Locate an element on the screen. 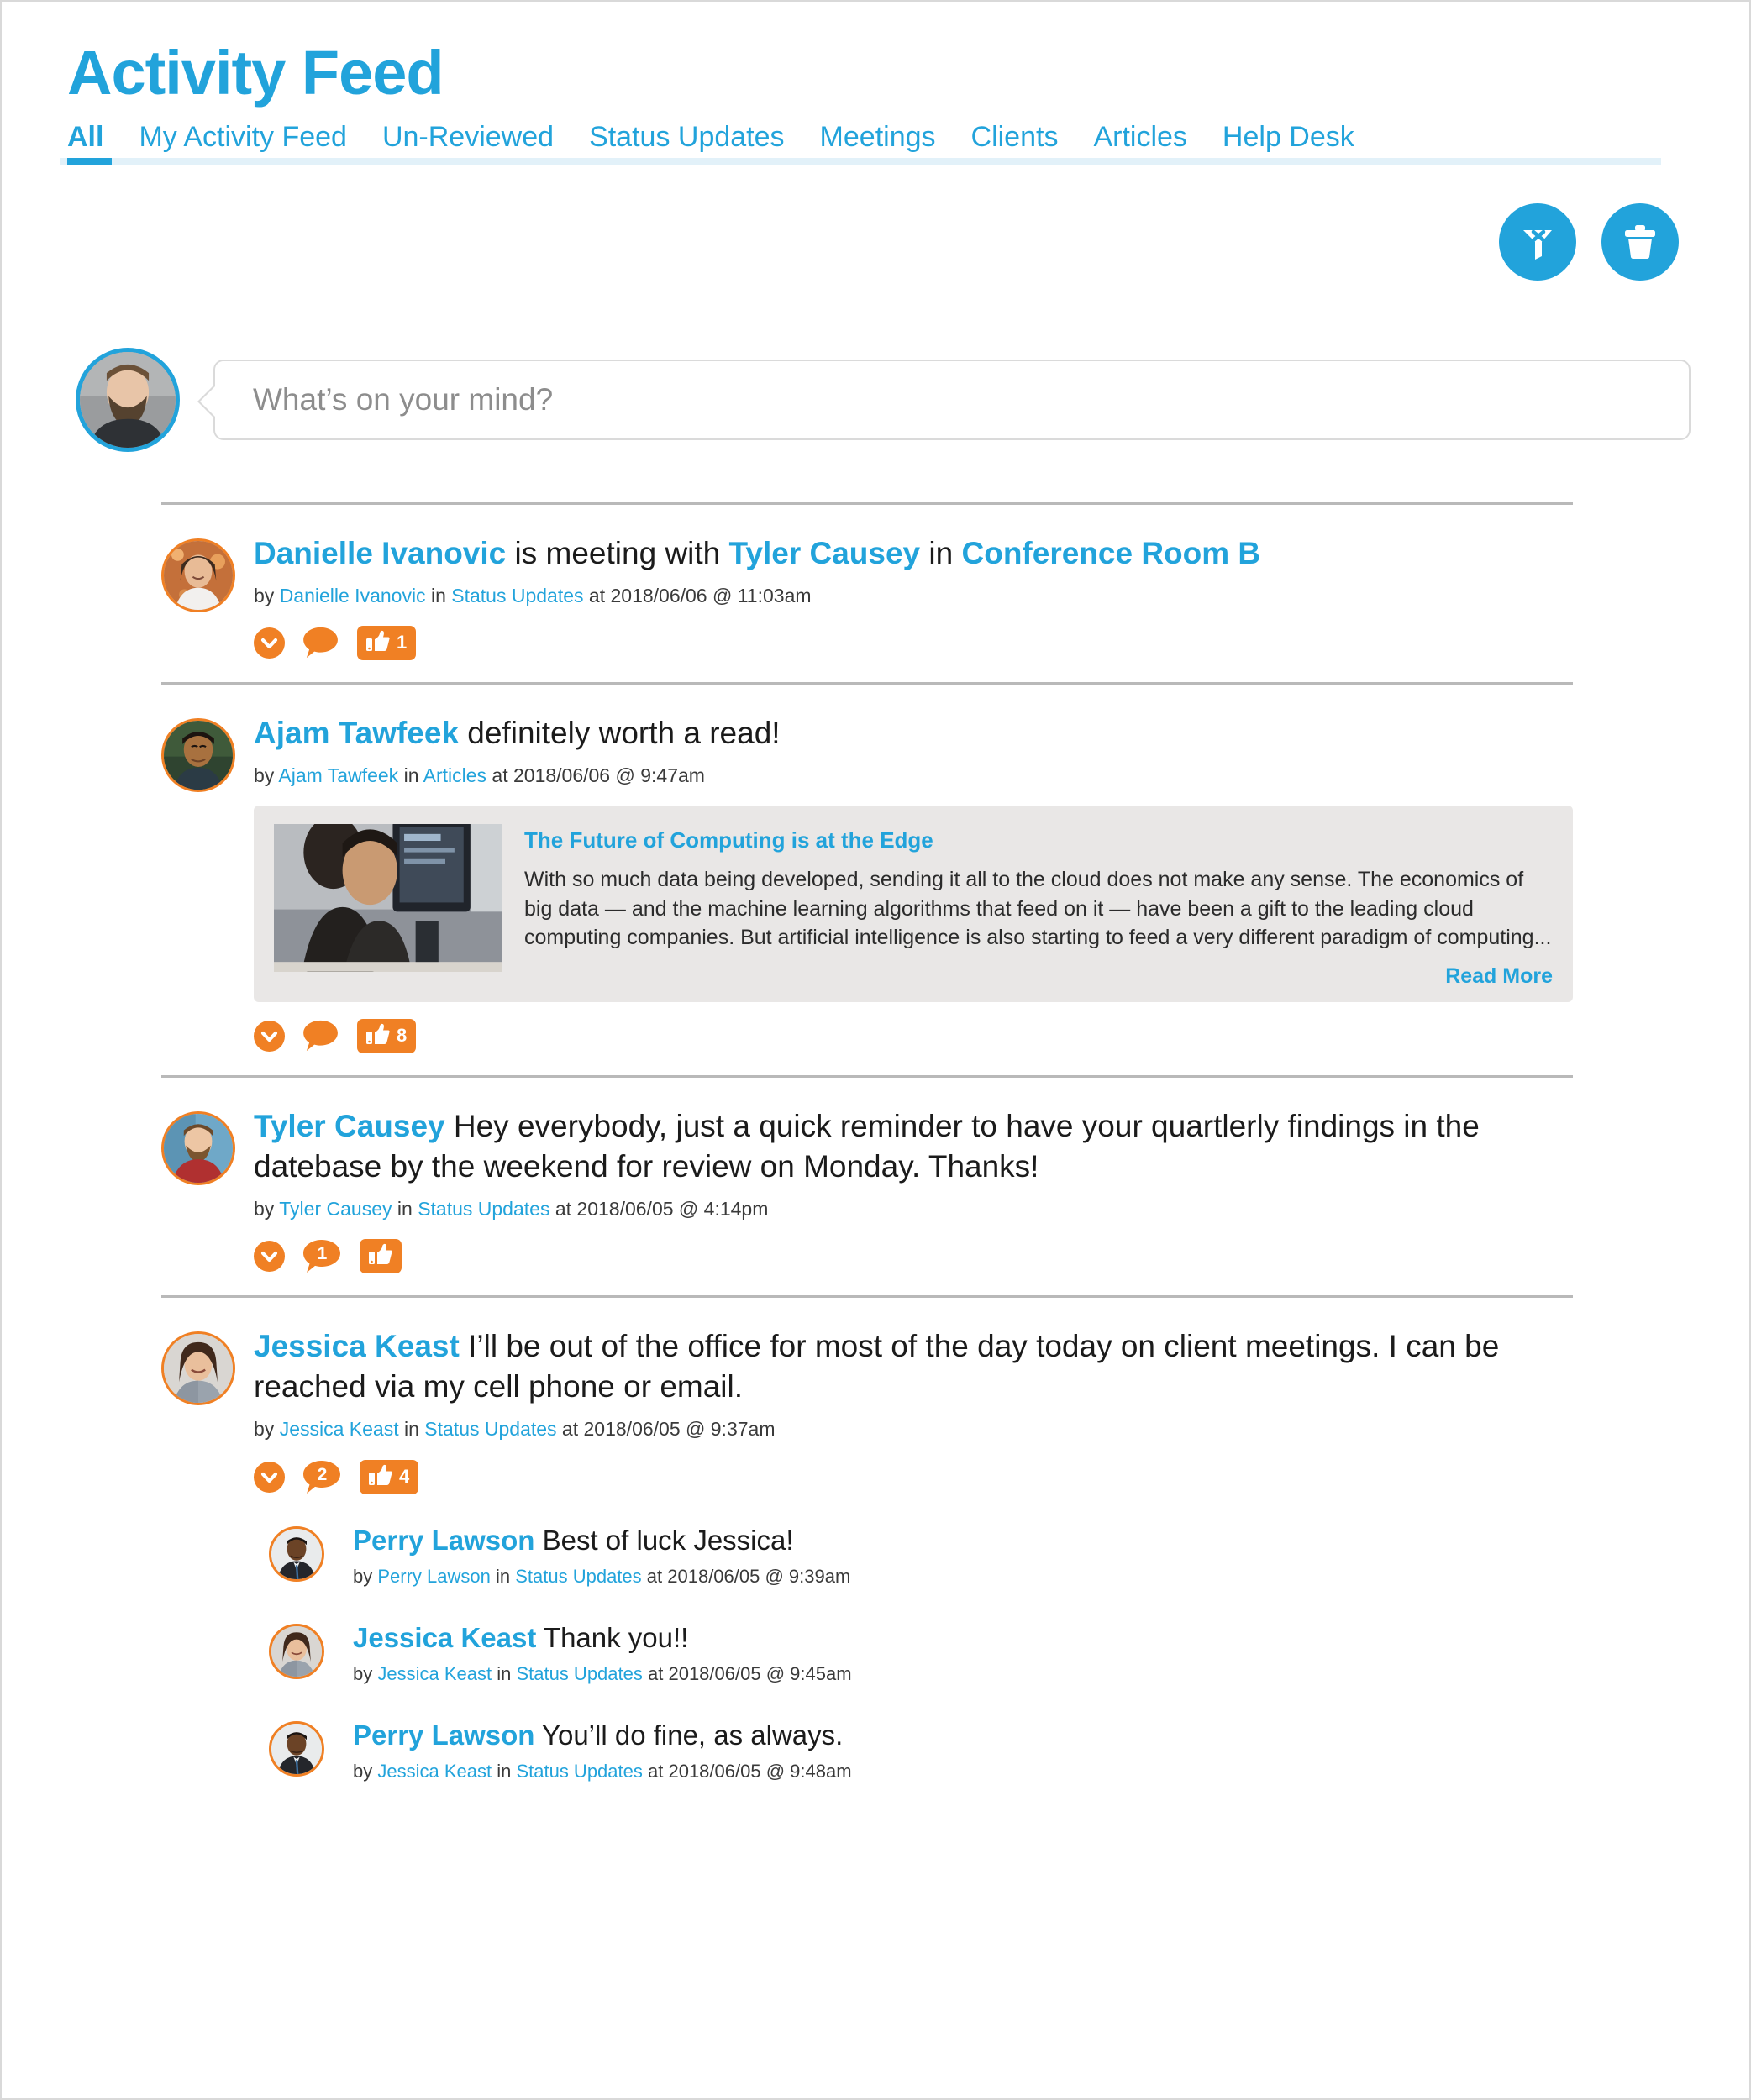  comment-bubble-icon is located at coordinates (321, 1036).